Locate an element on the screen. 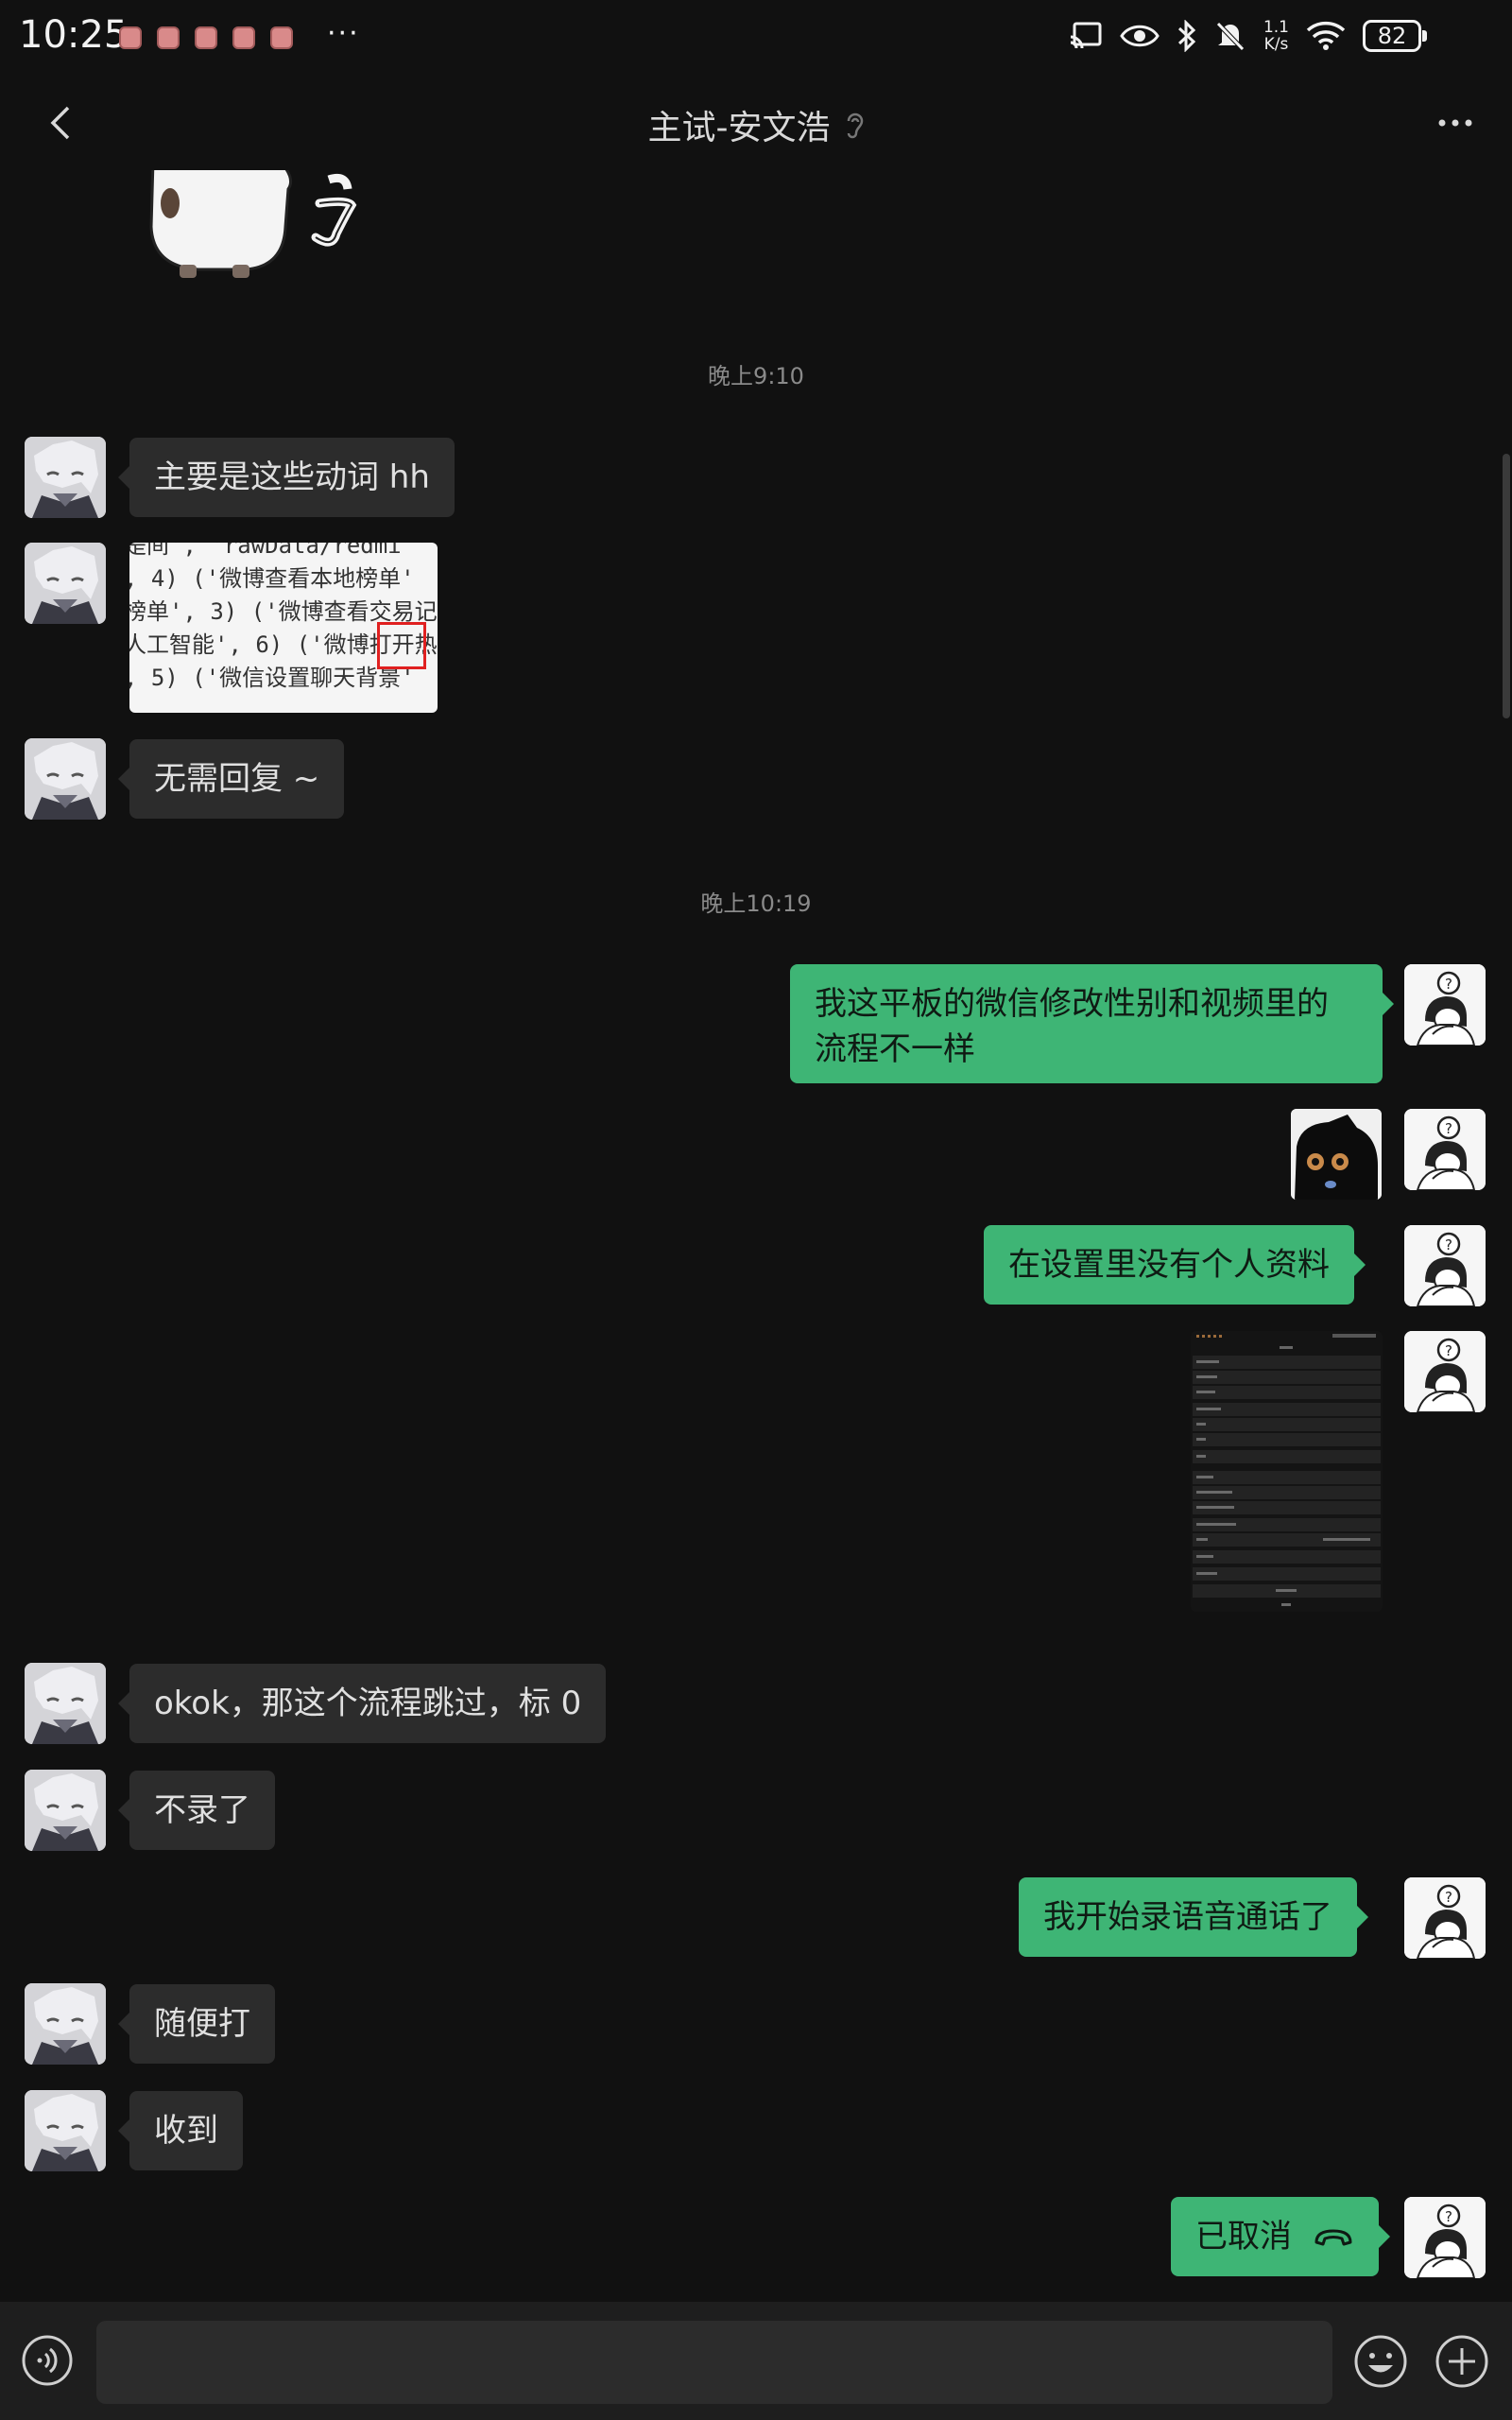 The width and height of the screenshot is (1512, 2420). message-bubble-sent: 我开始录语音通话了 is located at coordinates (1193, 1917).